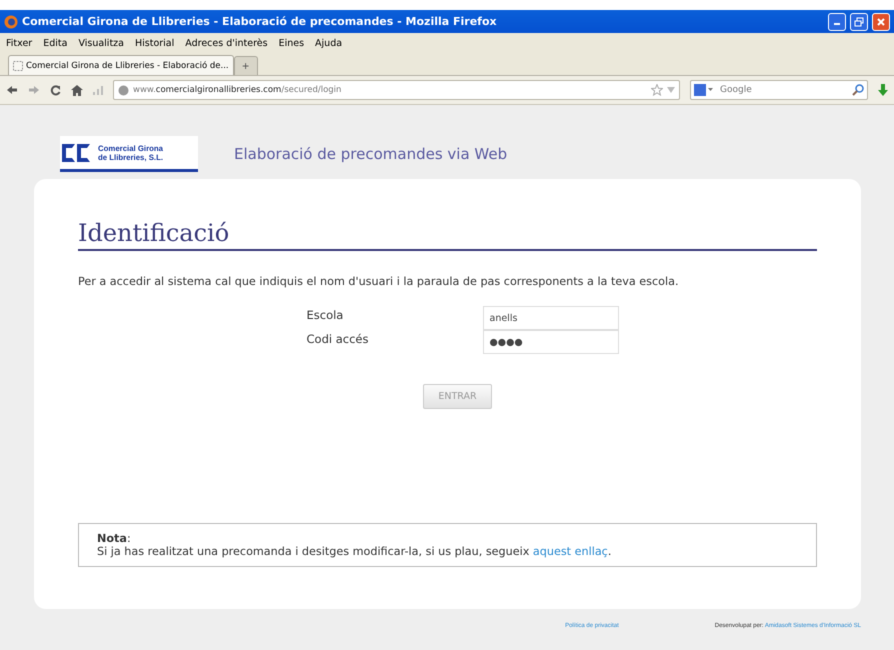  What do you see at coordinates (114, 538) in the screenshot?
I see `note-title: Nota:` at bounding box center [114, 538].